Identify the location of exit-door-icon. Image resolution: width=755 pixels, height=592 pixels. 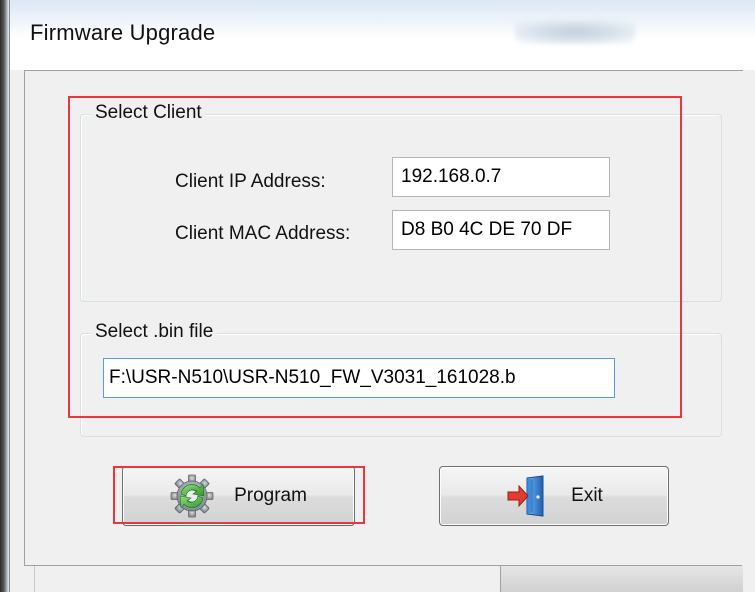
(525, 496).